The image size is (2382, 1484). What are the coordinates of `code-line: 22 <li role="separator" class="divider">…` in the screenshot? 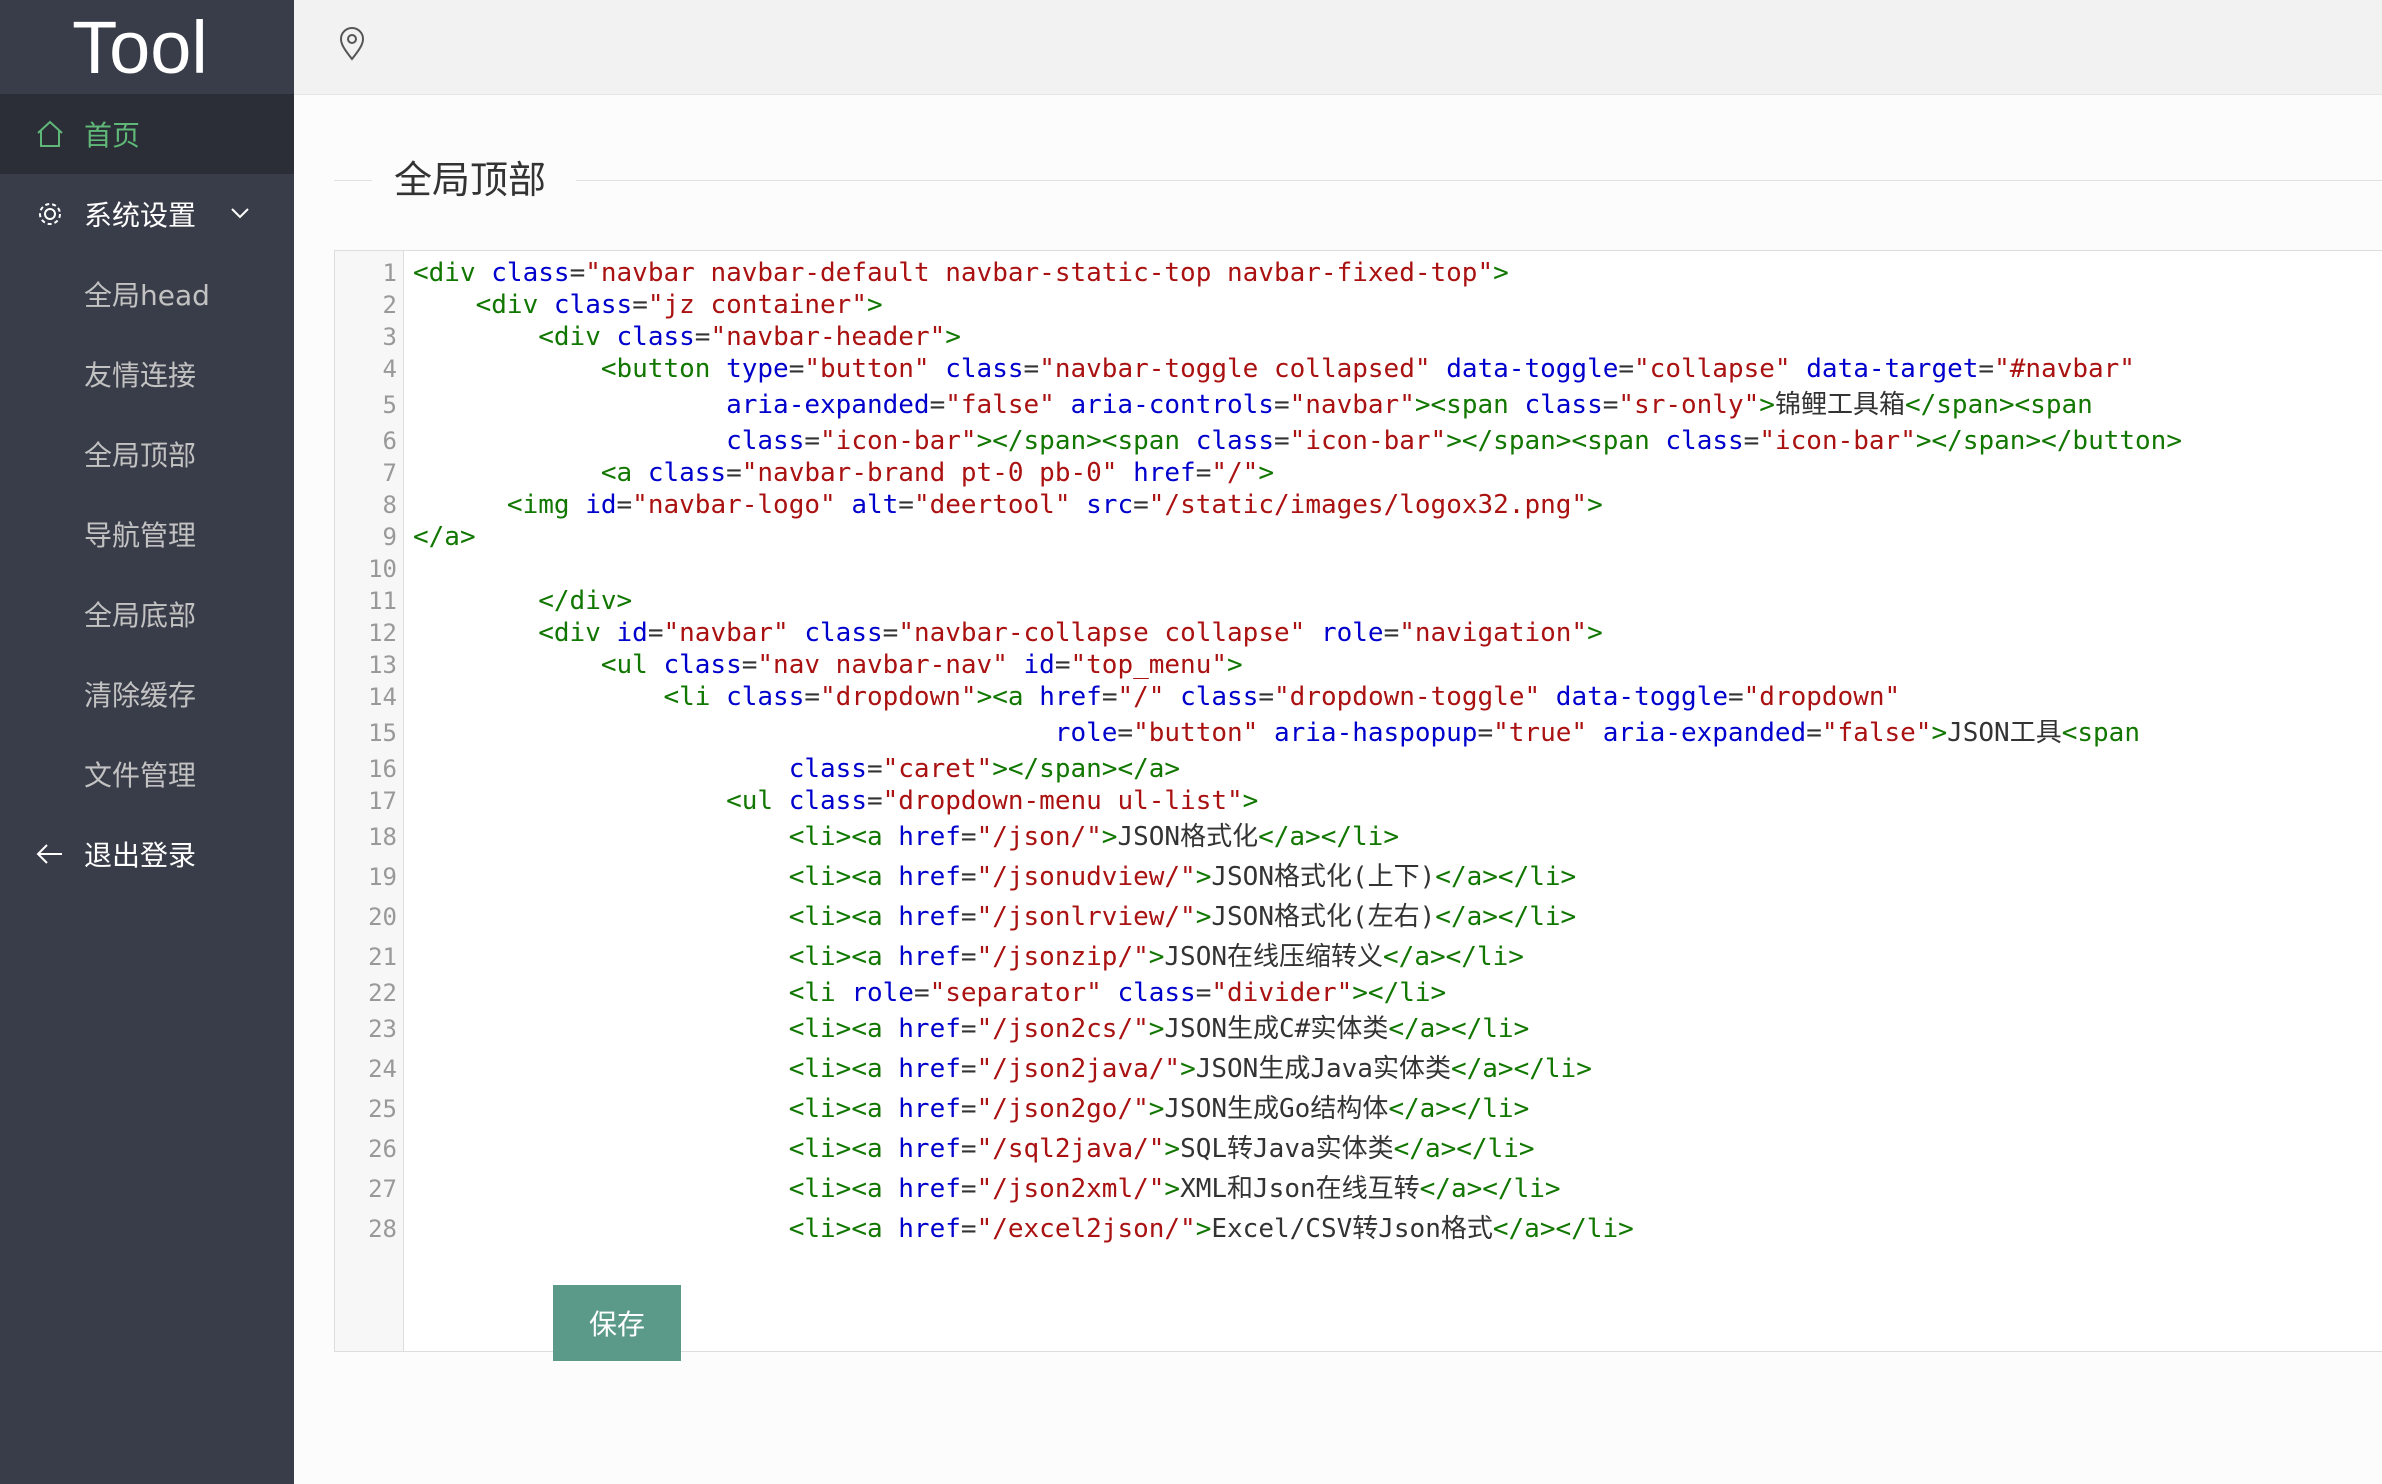 It's located at (1358, 993).